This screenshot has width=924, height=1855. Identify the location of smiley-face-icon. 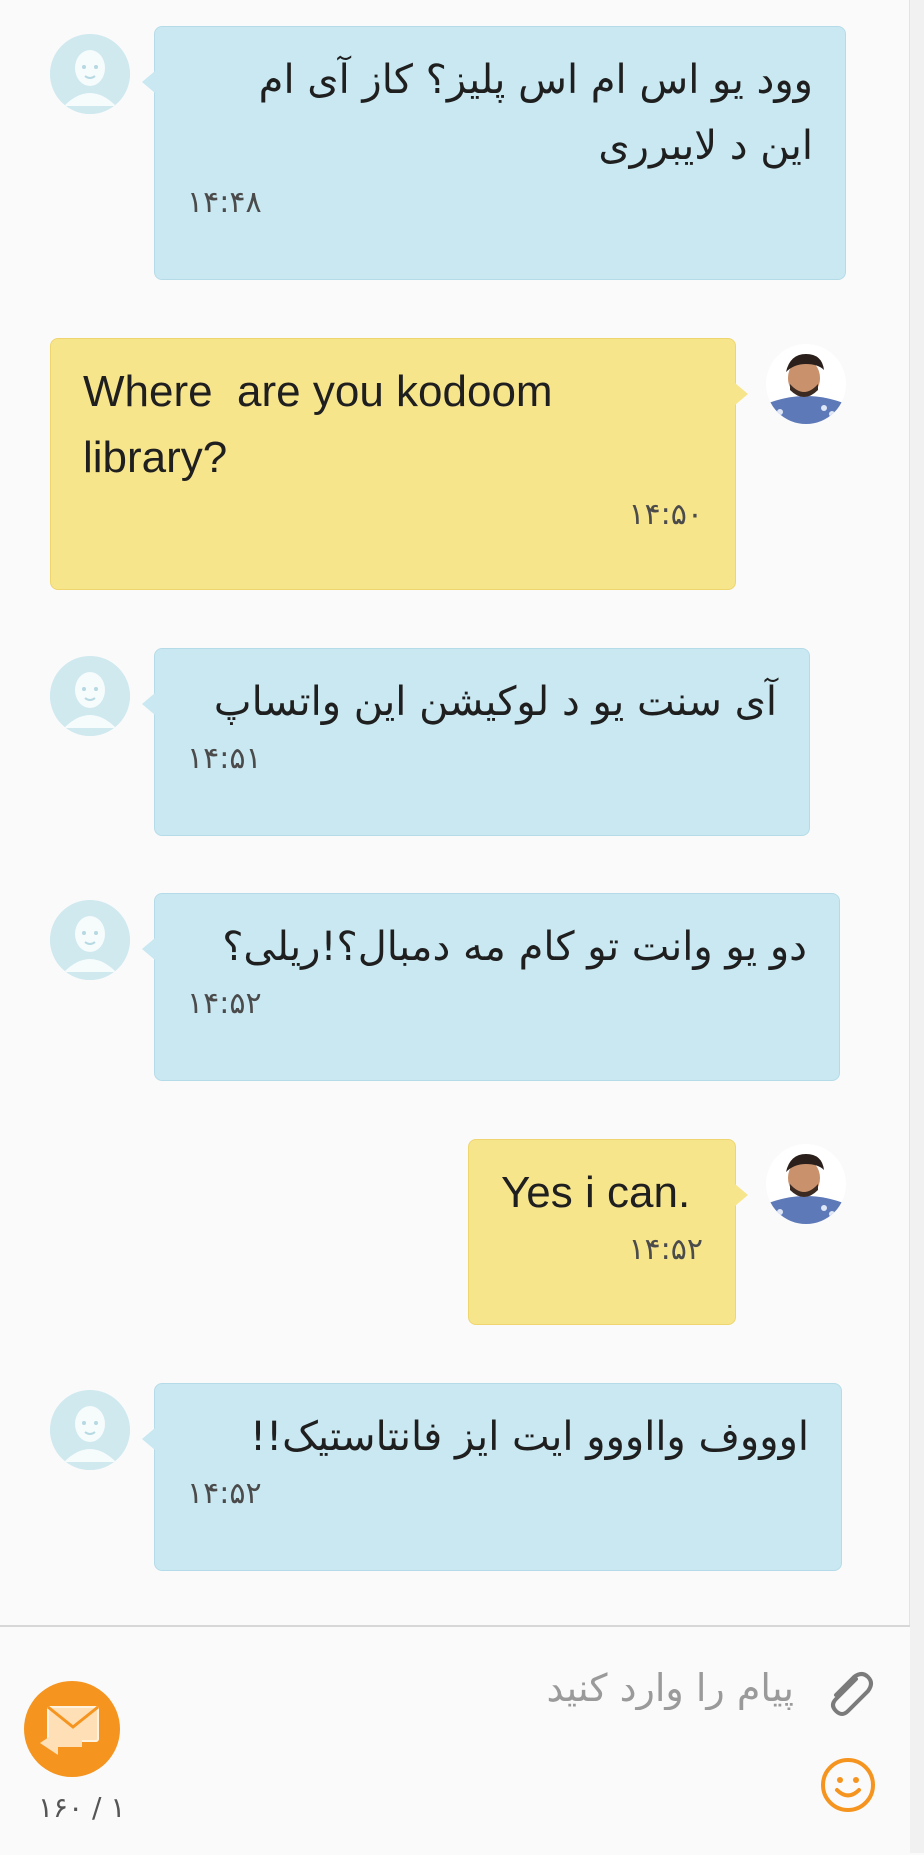
(848, 1785).